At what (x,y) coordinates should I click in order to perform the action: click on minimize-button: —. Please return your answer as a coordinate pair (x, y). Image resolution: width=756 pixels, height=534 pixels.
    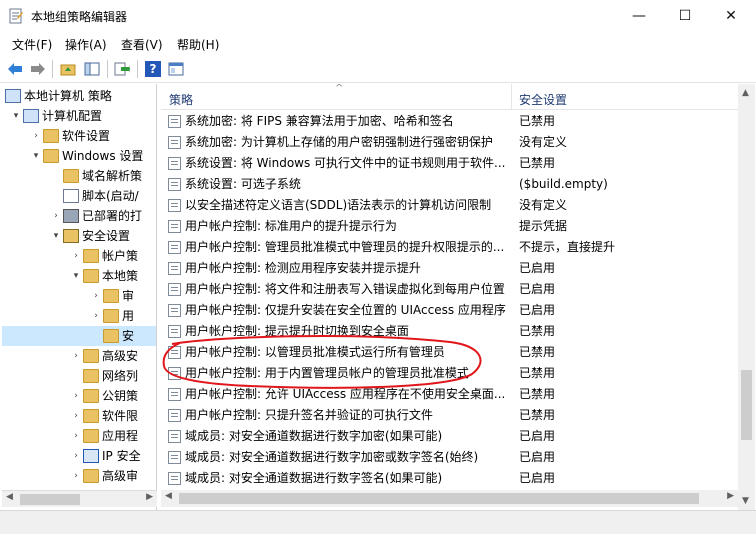
    Looking at the image, I should click on (639, 16).